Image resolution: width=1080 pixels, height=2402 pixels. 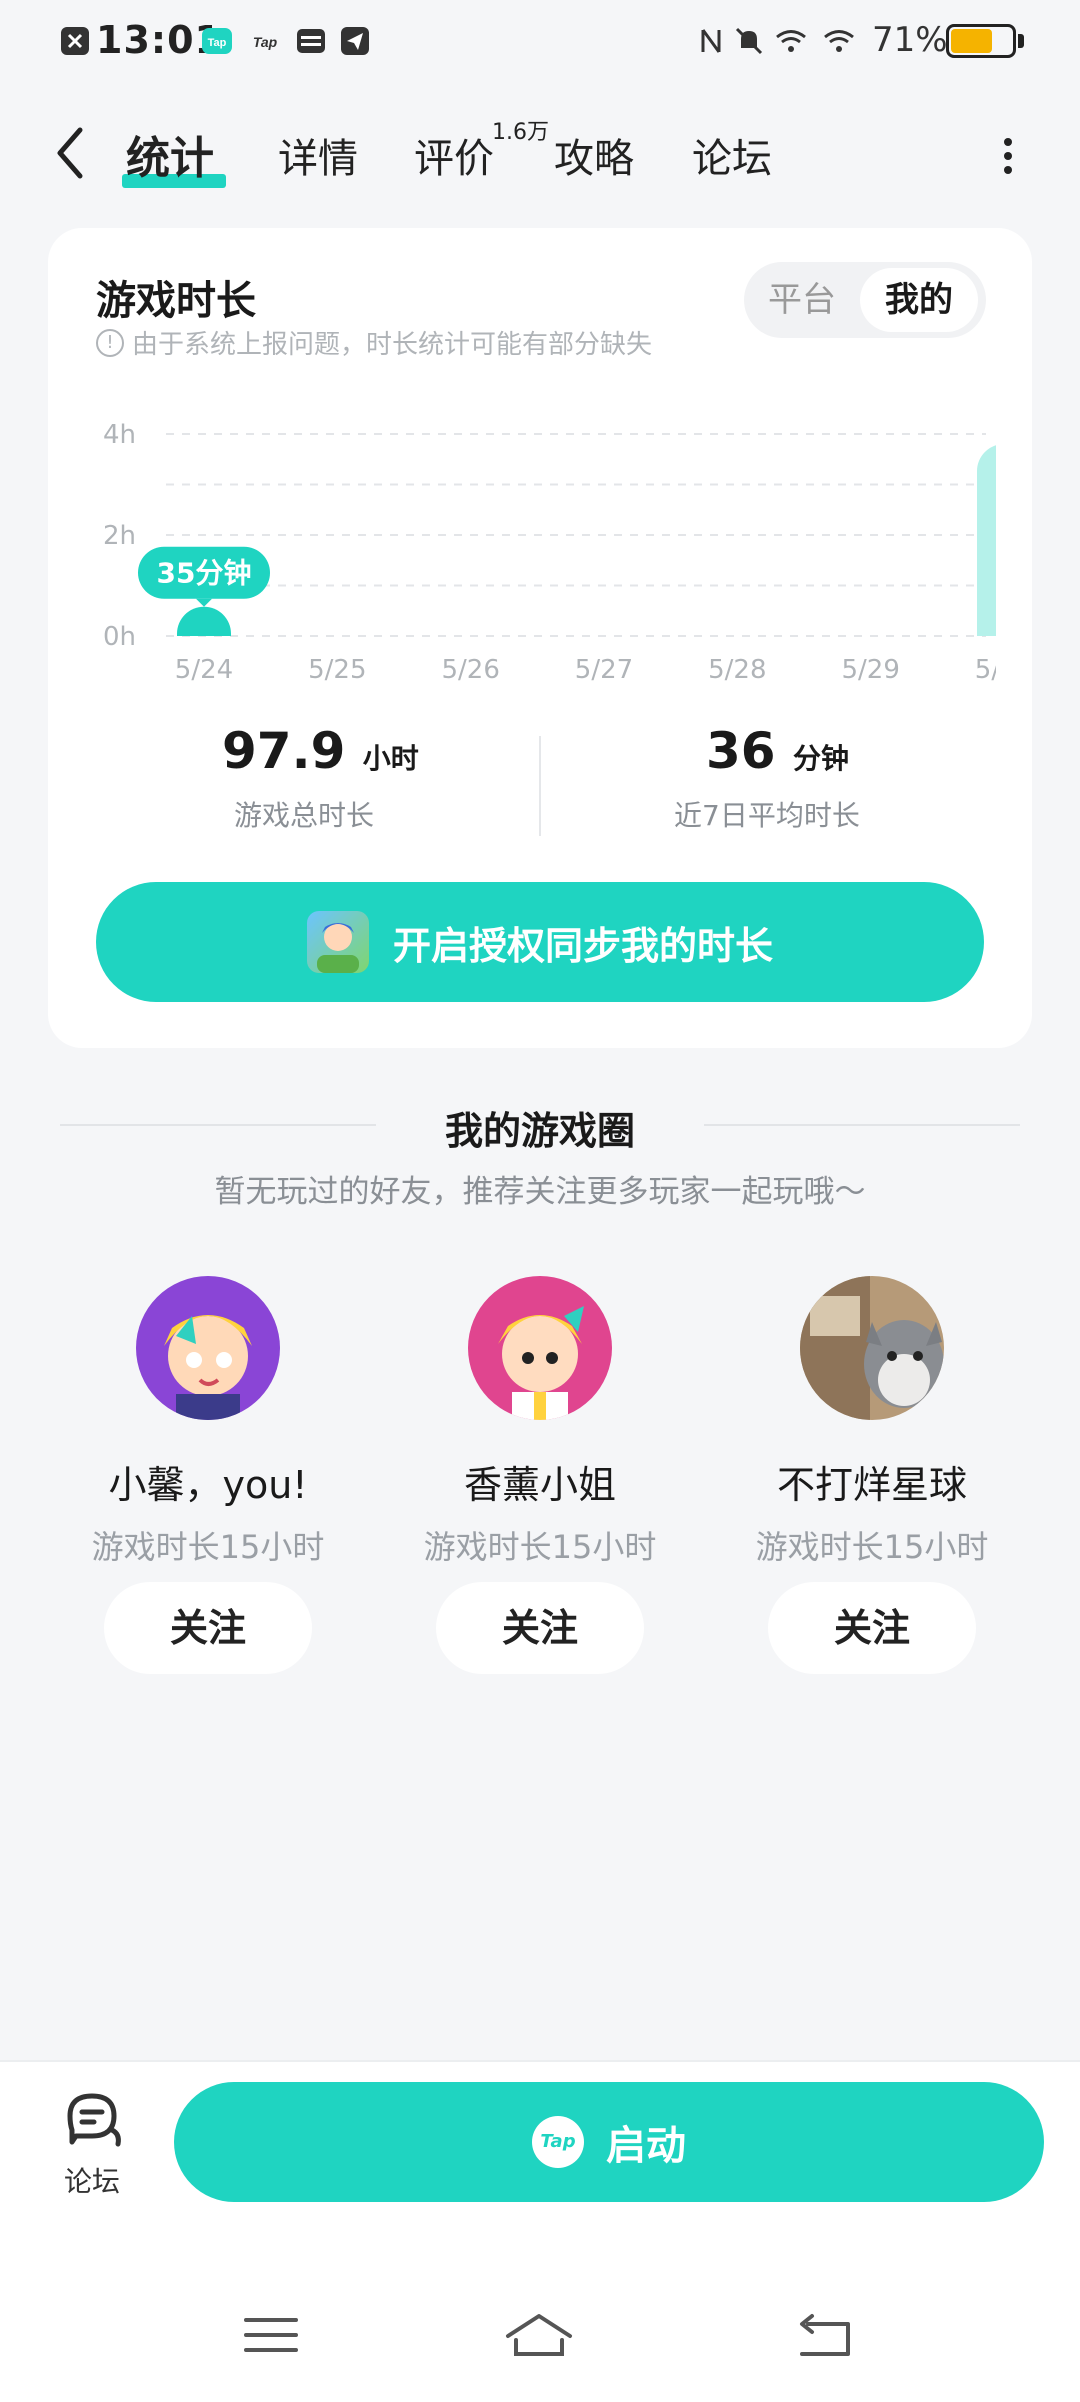 I want to click on stats-divider, so click(x=540, y=786).